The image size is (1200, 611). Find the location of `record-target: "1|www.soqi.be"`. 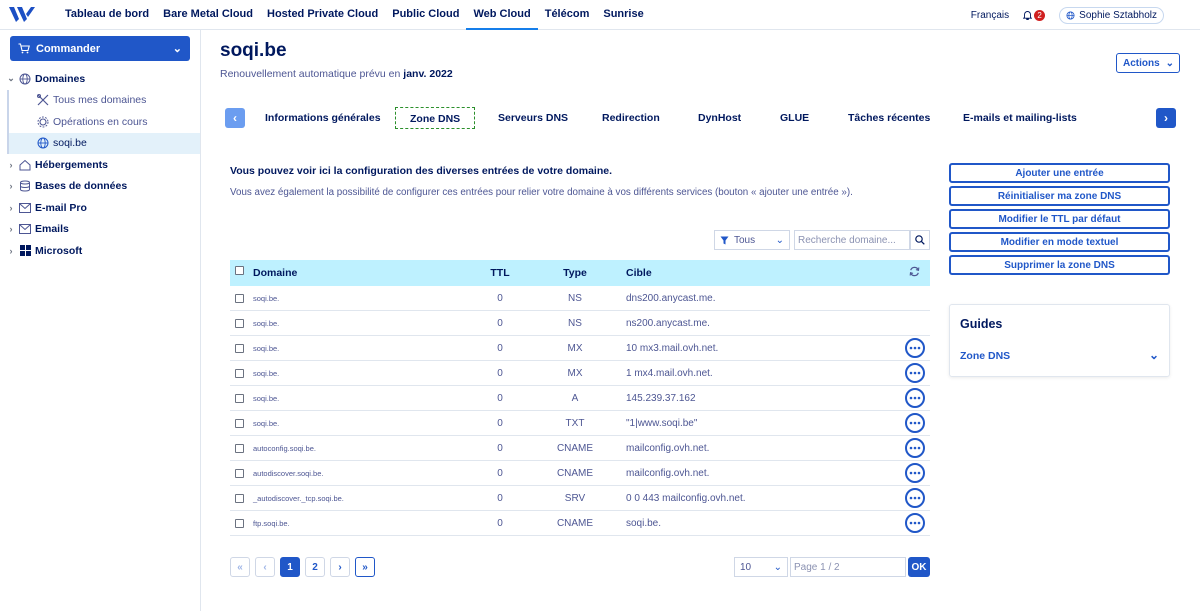

record-target: "1|www.soqi.be" is located at coordinates (662, 423).